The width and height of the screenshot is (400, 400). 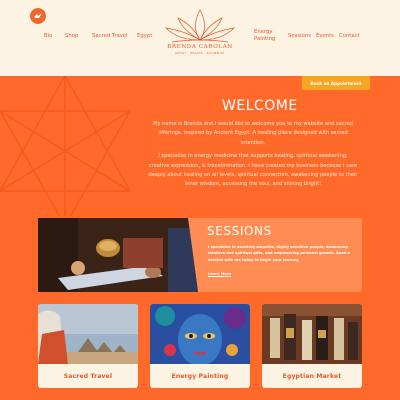 I want to click on lotus-logo-icon, so click(x=200, y=36).